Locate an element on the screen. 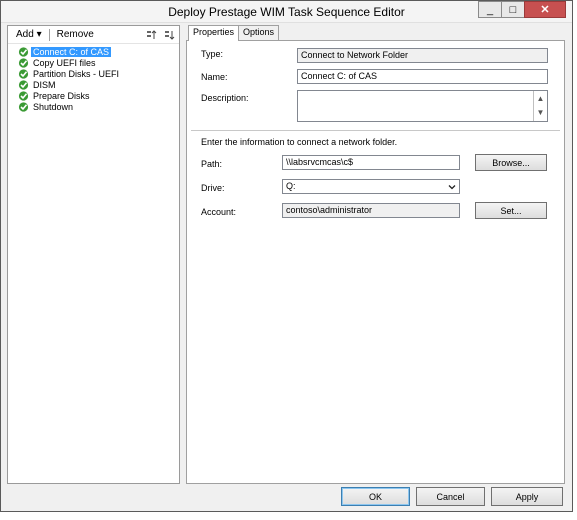  tree-item-shutdown: Shutdown is located at coordinates (93, 106).